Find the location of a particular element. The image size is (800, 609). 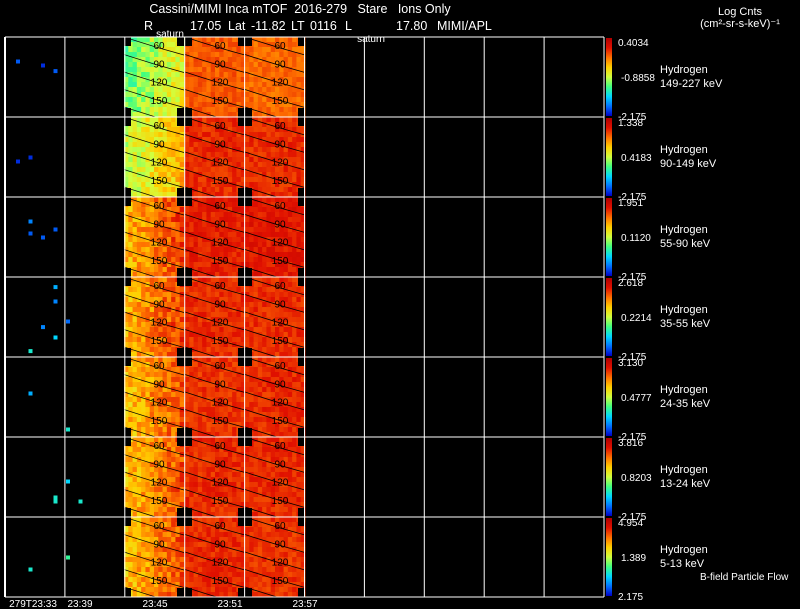

contour-label: 90 is located at coordinates (220, 464).